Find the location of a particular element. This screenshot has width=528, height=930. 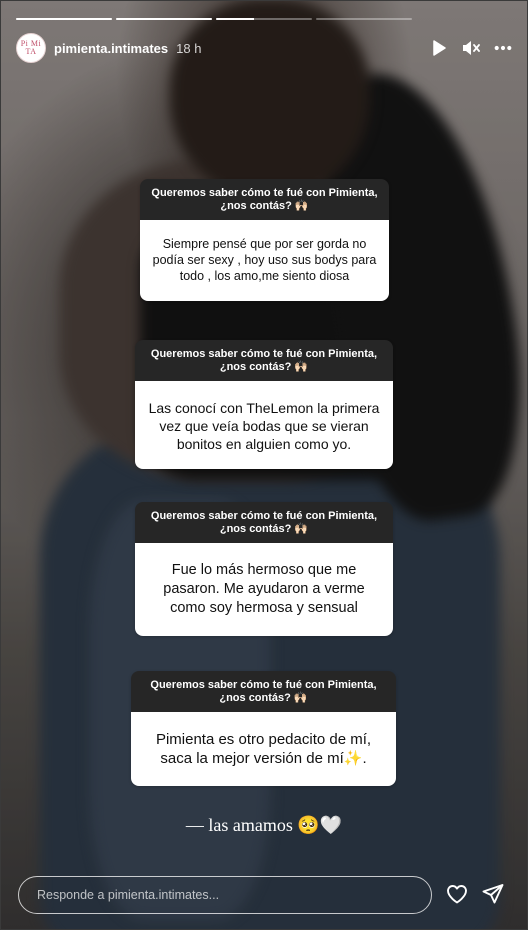

closing-caption: — las amamos 🥺🤍 is located at coordinates (264, 825).